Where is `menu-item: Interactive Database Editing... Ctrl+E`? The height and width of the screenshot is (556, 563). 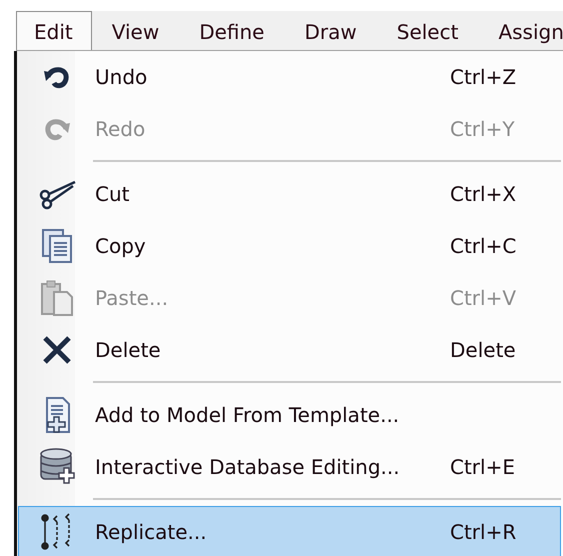 menu-item: Interactive Database Editing... Ctrl+E is located at coordinates (289, 467).